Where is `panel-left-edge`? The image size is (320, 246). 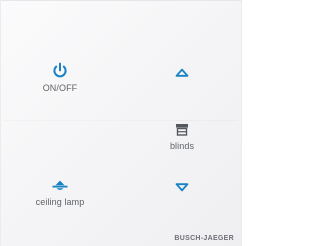 panel-left-edge is located at coordinates (0, 123).